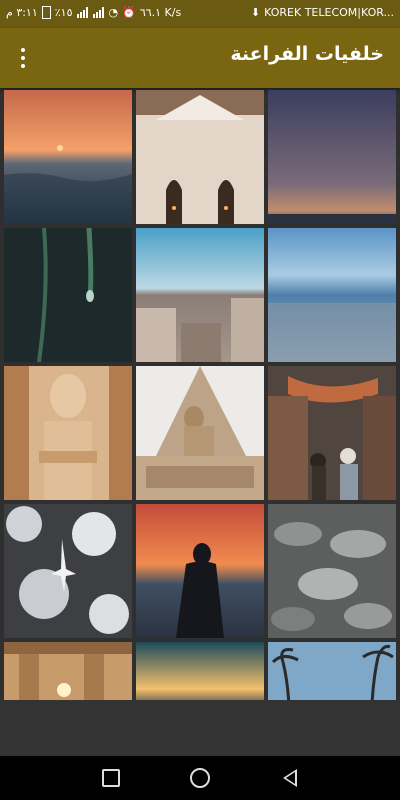 The image size is (400, 800). I want to click on app-title: خلفيات الفراعنة, so click(307, 54).